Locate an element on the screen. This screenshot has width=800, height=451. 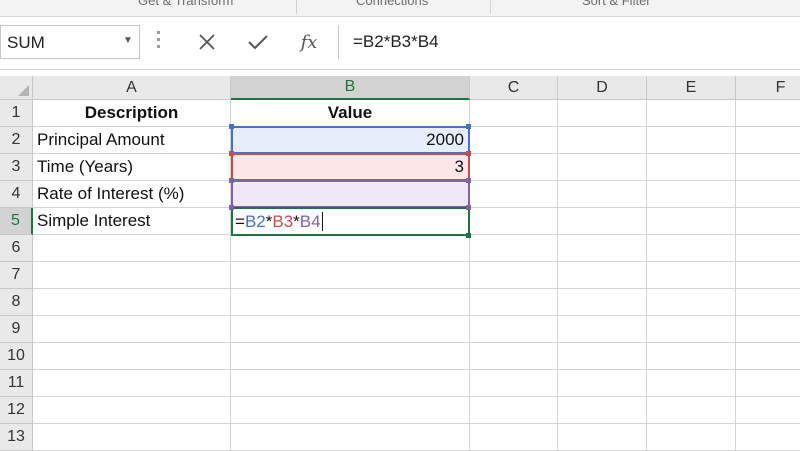
formula-bar-grip is located at coordinates (159, 42).